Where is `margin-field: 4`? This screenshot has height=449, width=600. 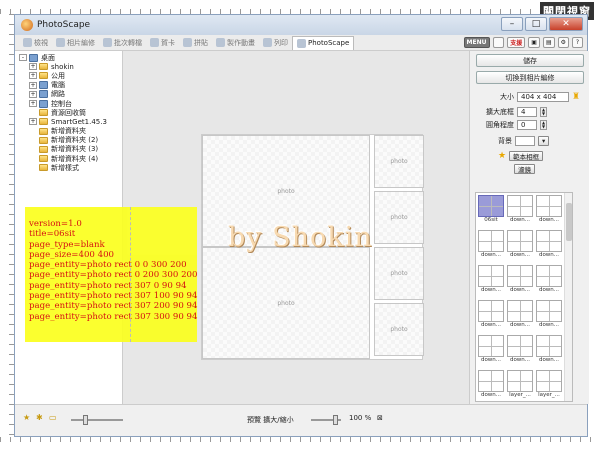 margin-field: 4 is located at coordinates (527, 112).